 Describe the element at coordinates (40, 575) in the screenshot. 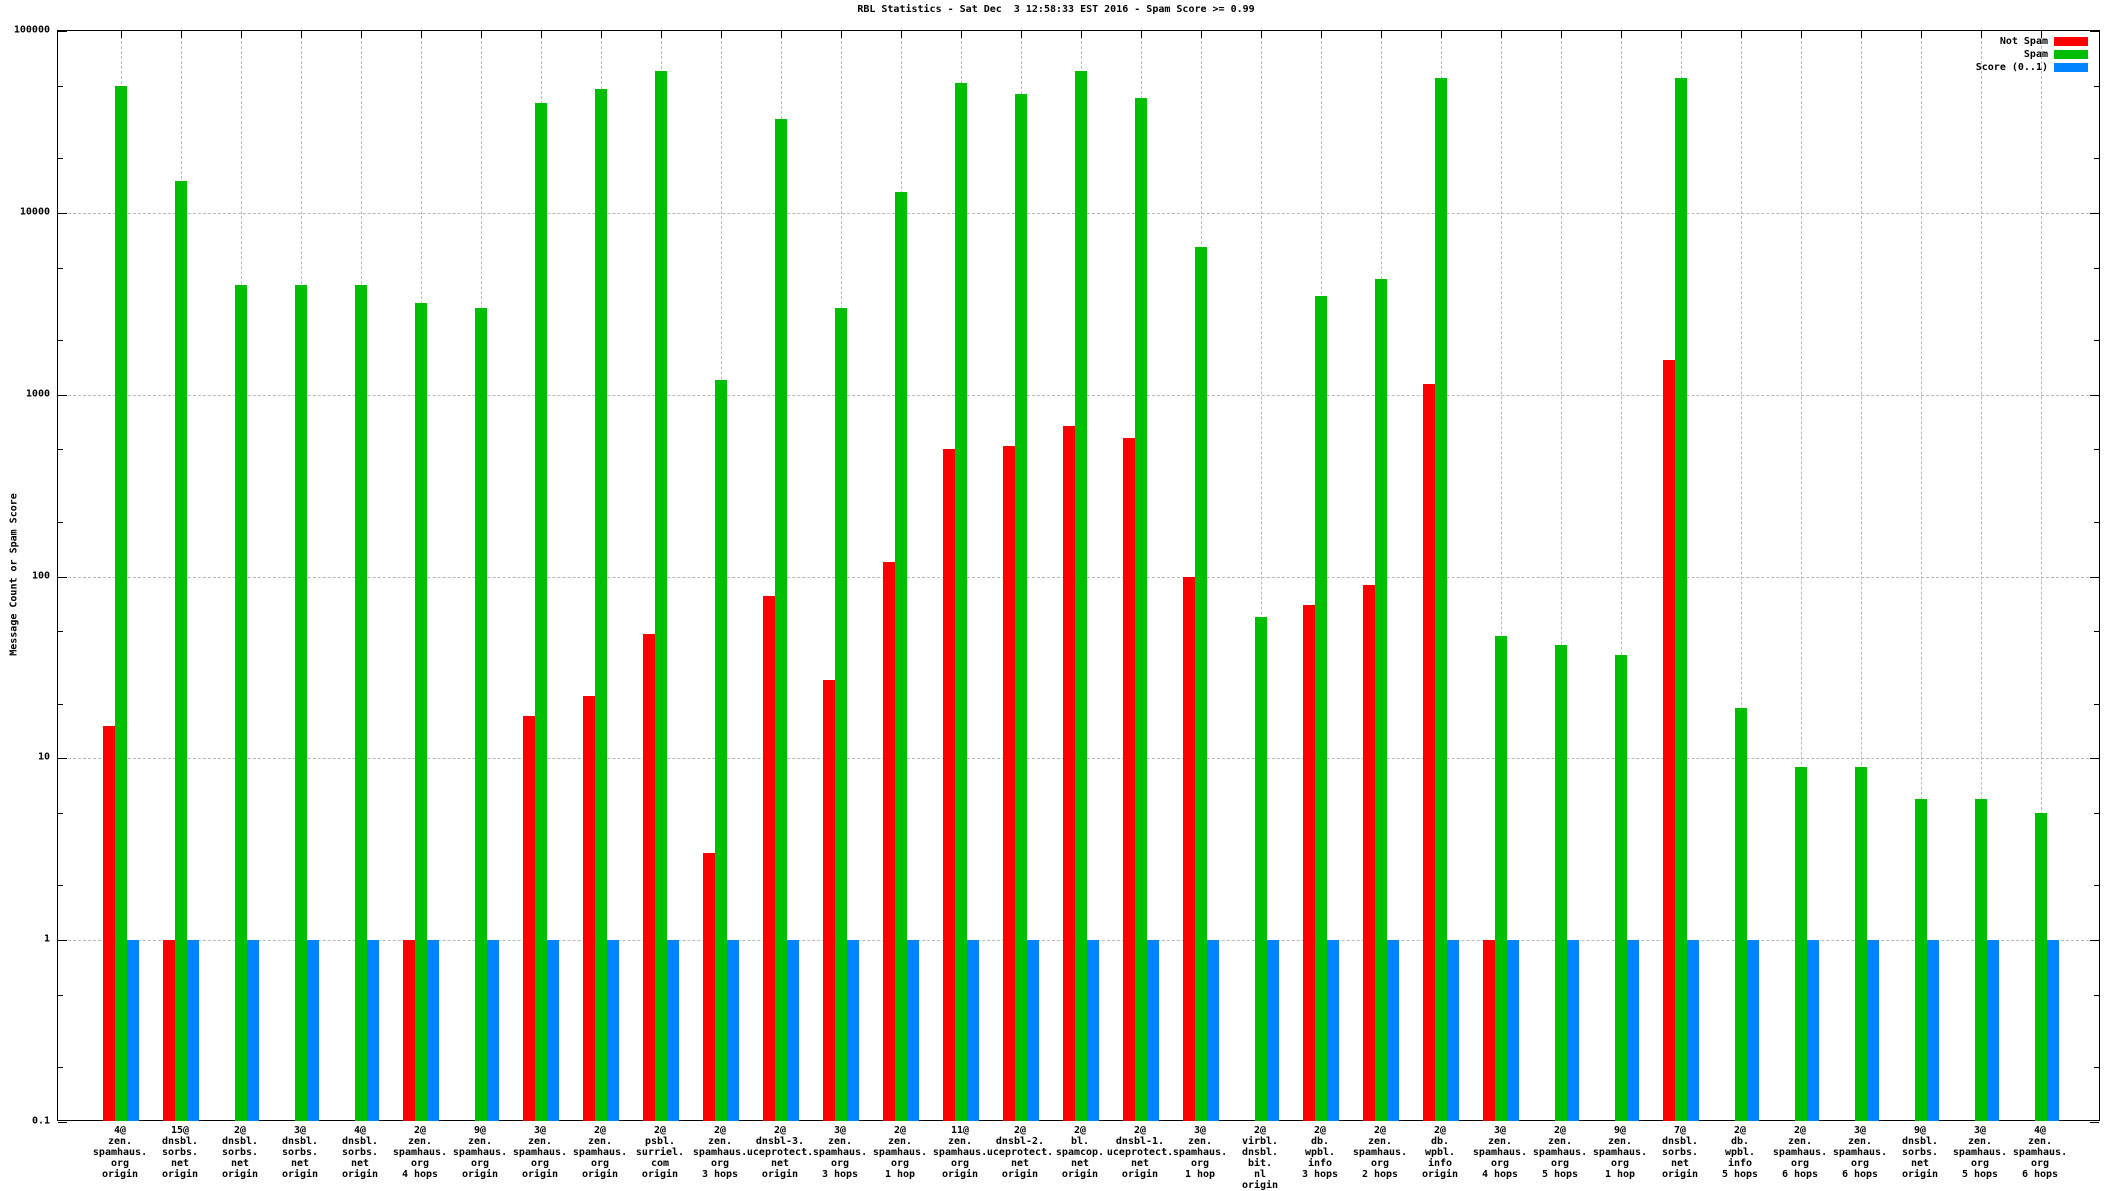

I see `y-tick-label: 100` at that location.